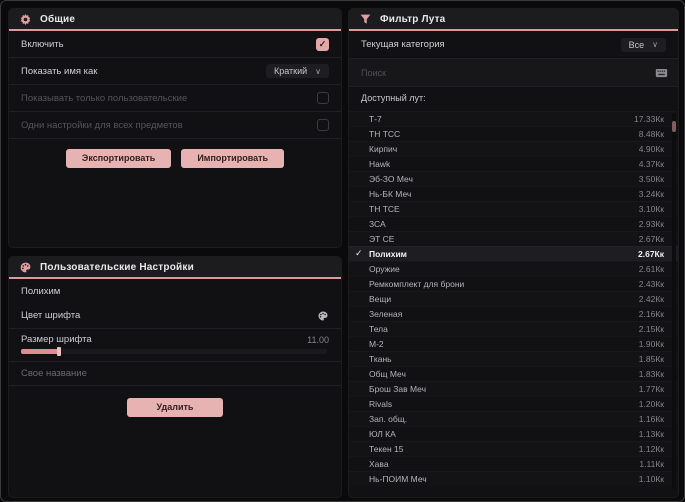 This screenshot has height=502, width=685. Describe the element at coordinates (513, 133) in the screenshot. I see `loot-list-item: ✓ТН ТСС8.48Кк` at that location.